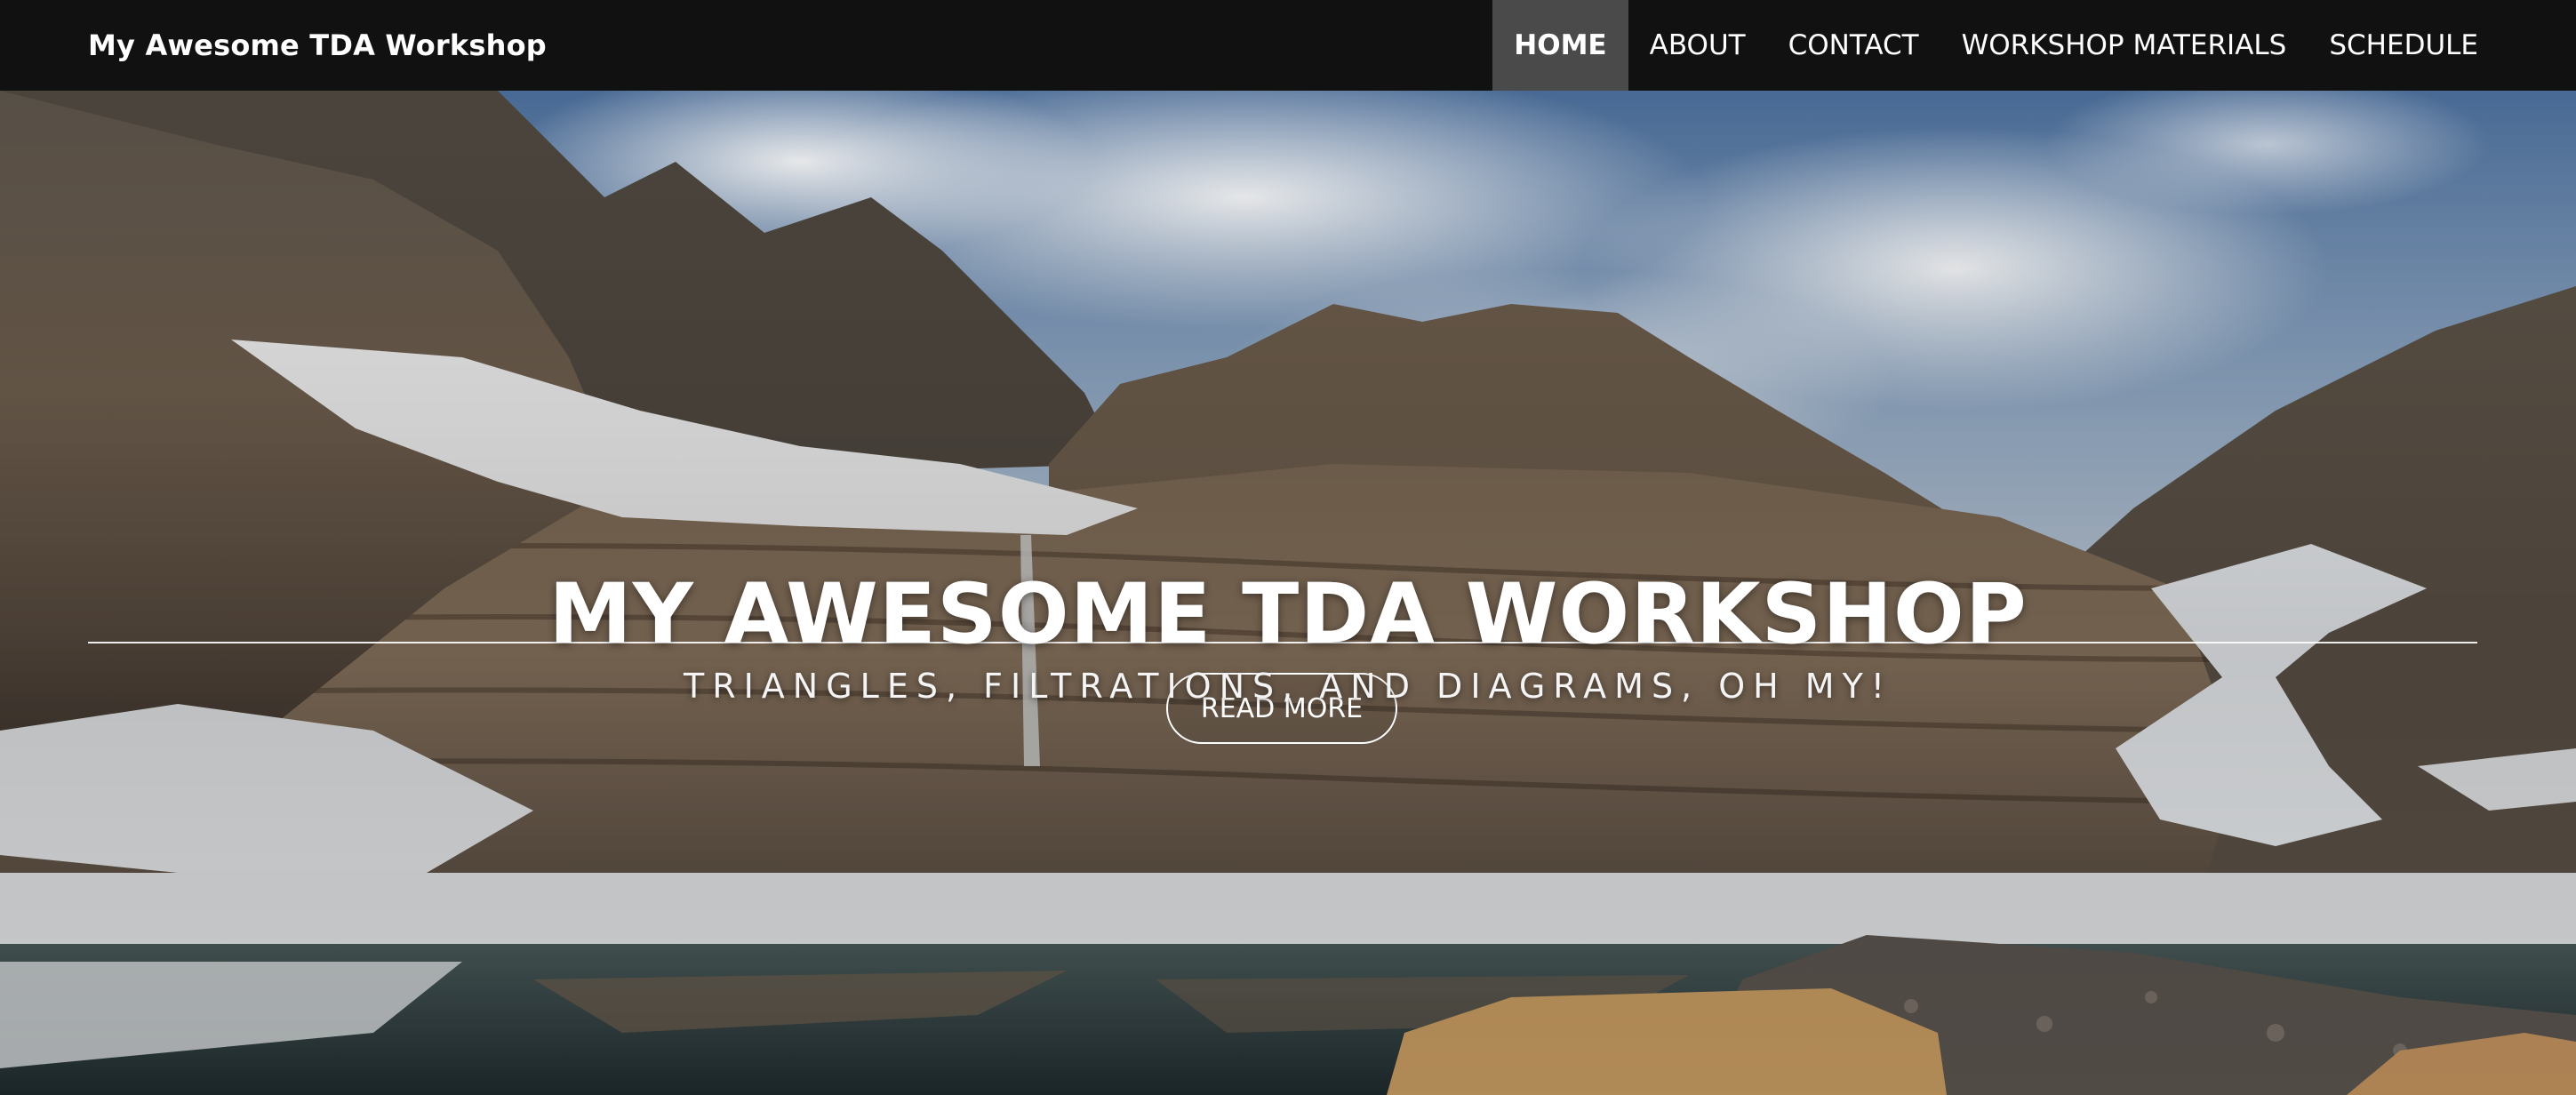  What do you see at coordinates (2124, 45) in the screenshot?
I see `nav-workshop-materials: WORKSHOP MATERIALS` at bounding box center [2124, 45].